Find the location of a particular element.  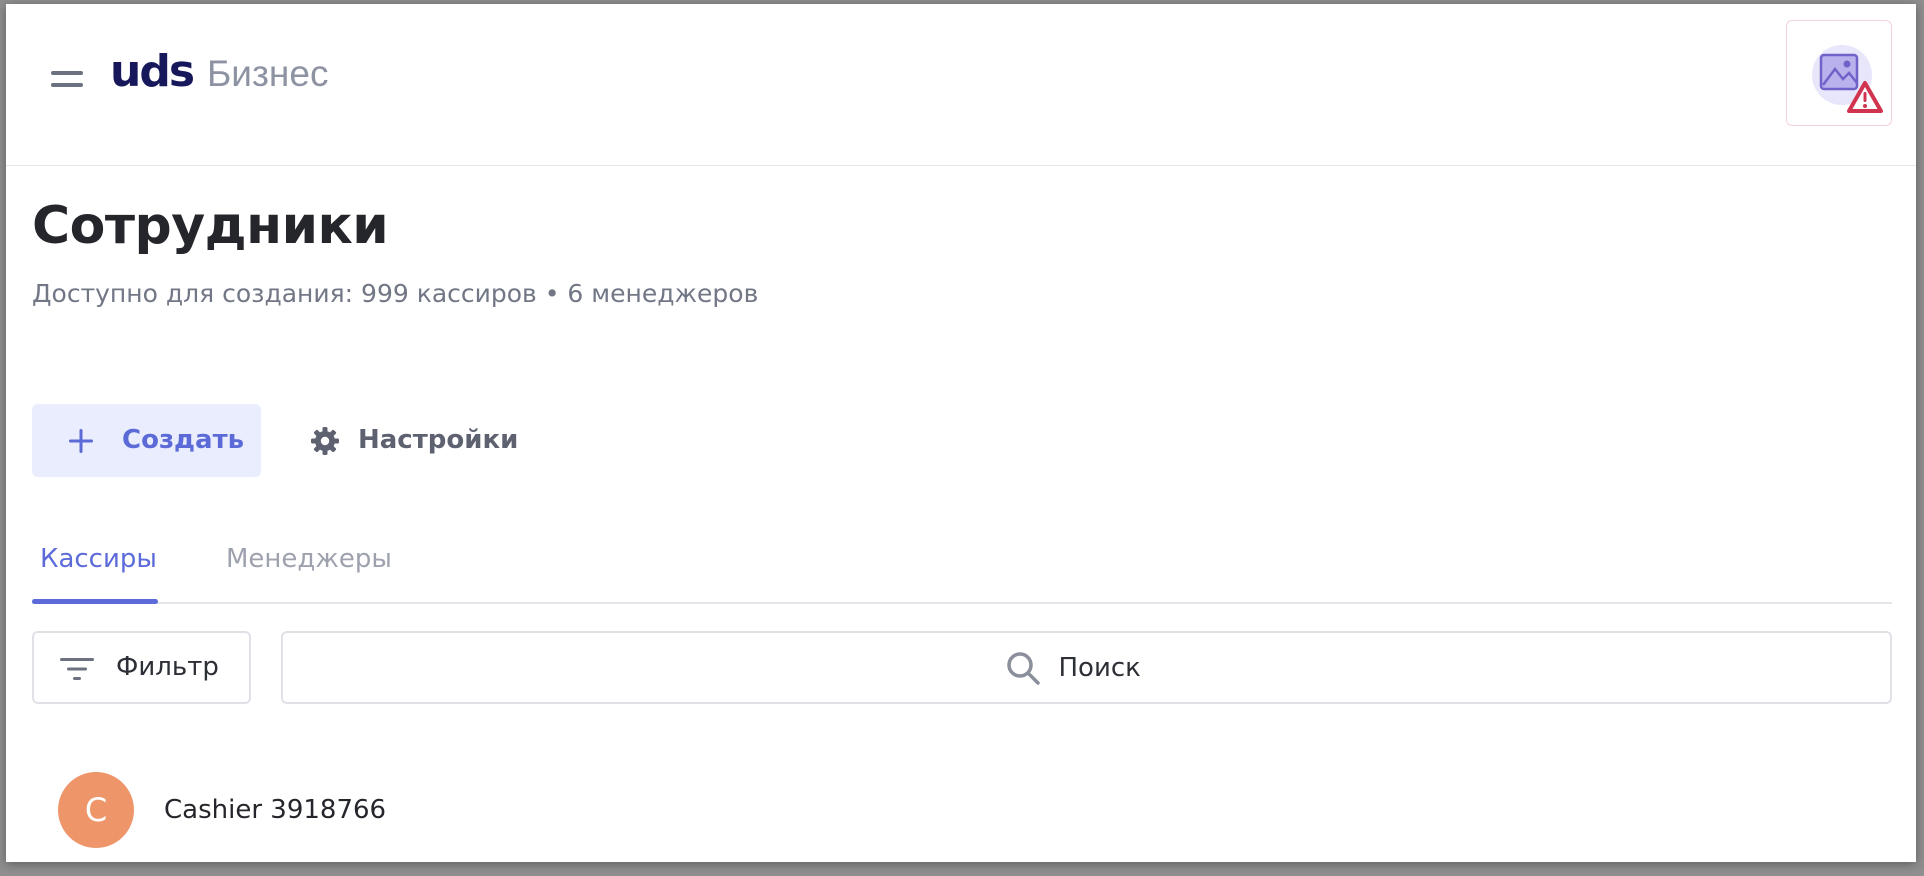

gear-icon is located at coordinates (325, 441).